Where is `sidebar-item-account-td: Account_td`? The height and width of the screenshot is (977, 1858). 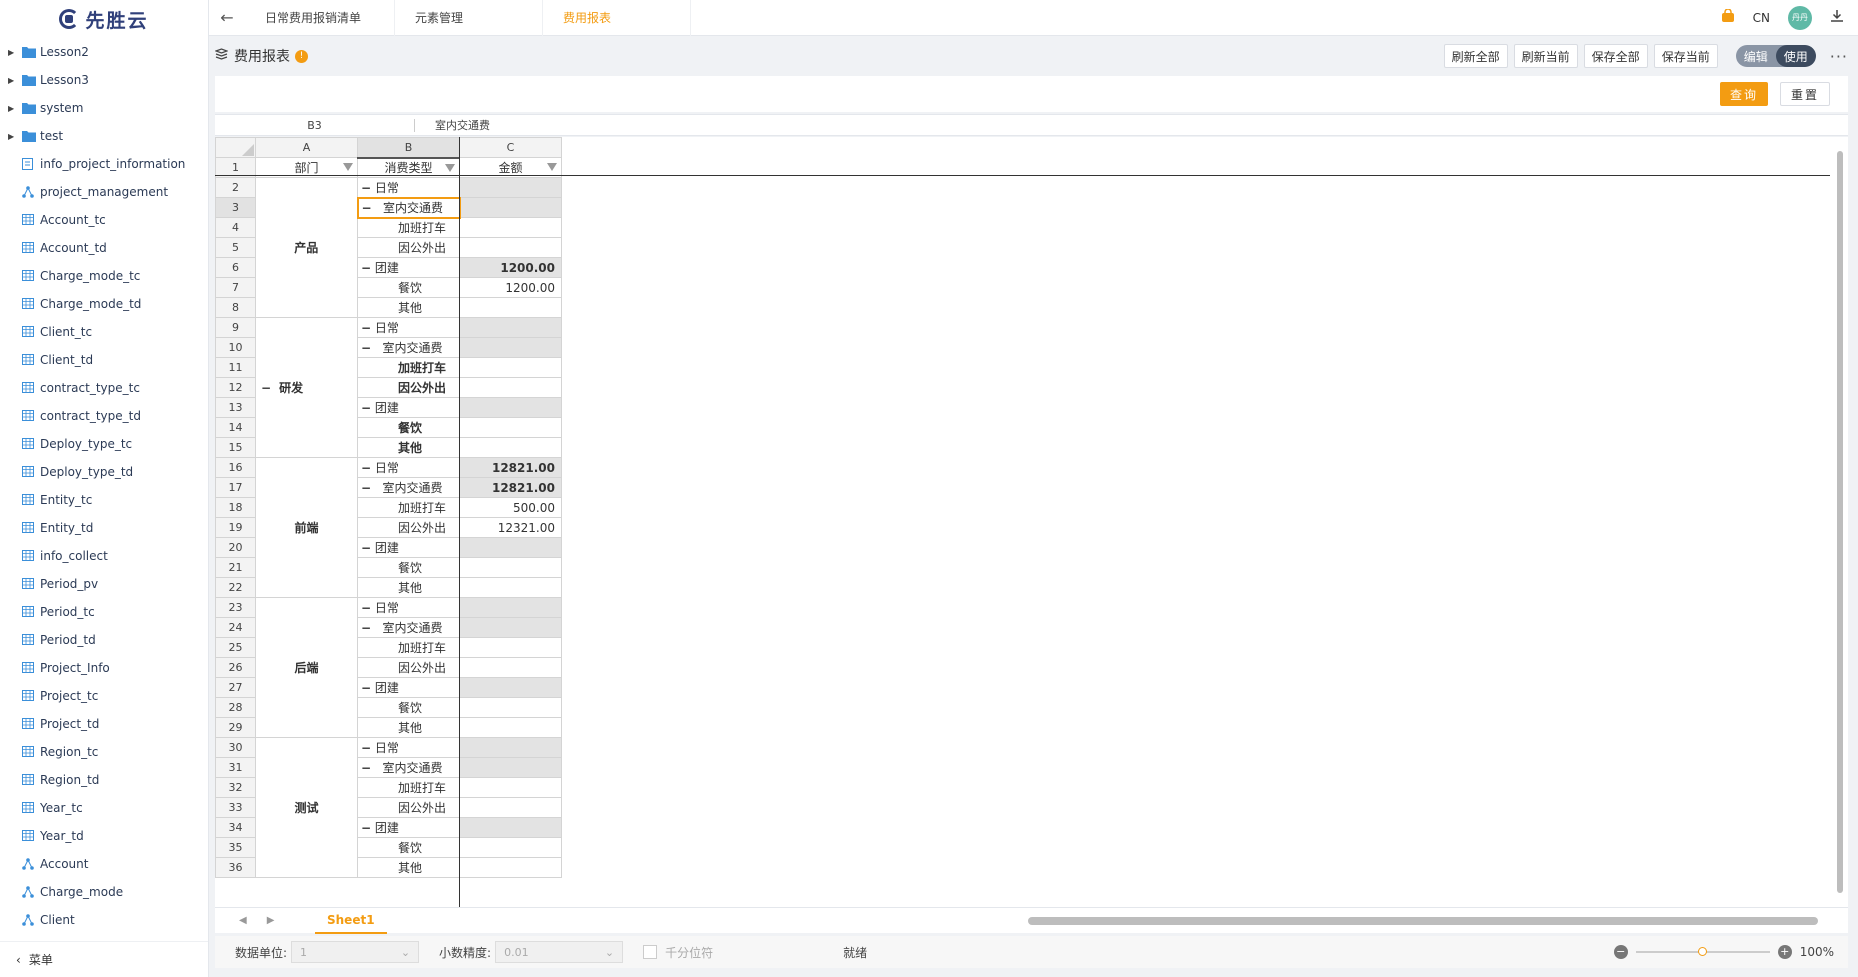
sidebar-item-account-td: Account_td is located at coordinates (104, 248).